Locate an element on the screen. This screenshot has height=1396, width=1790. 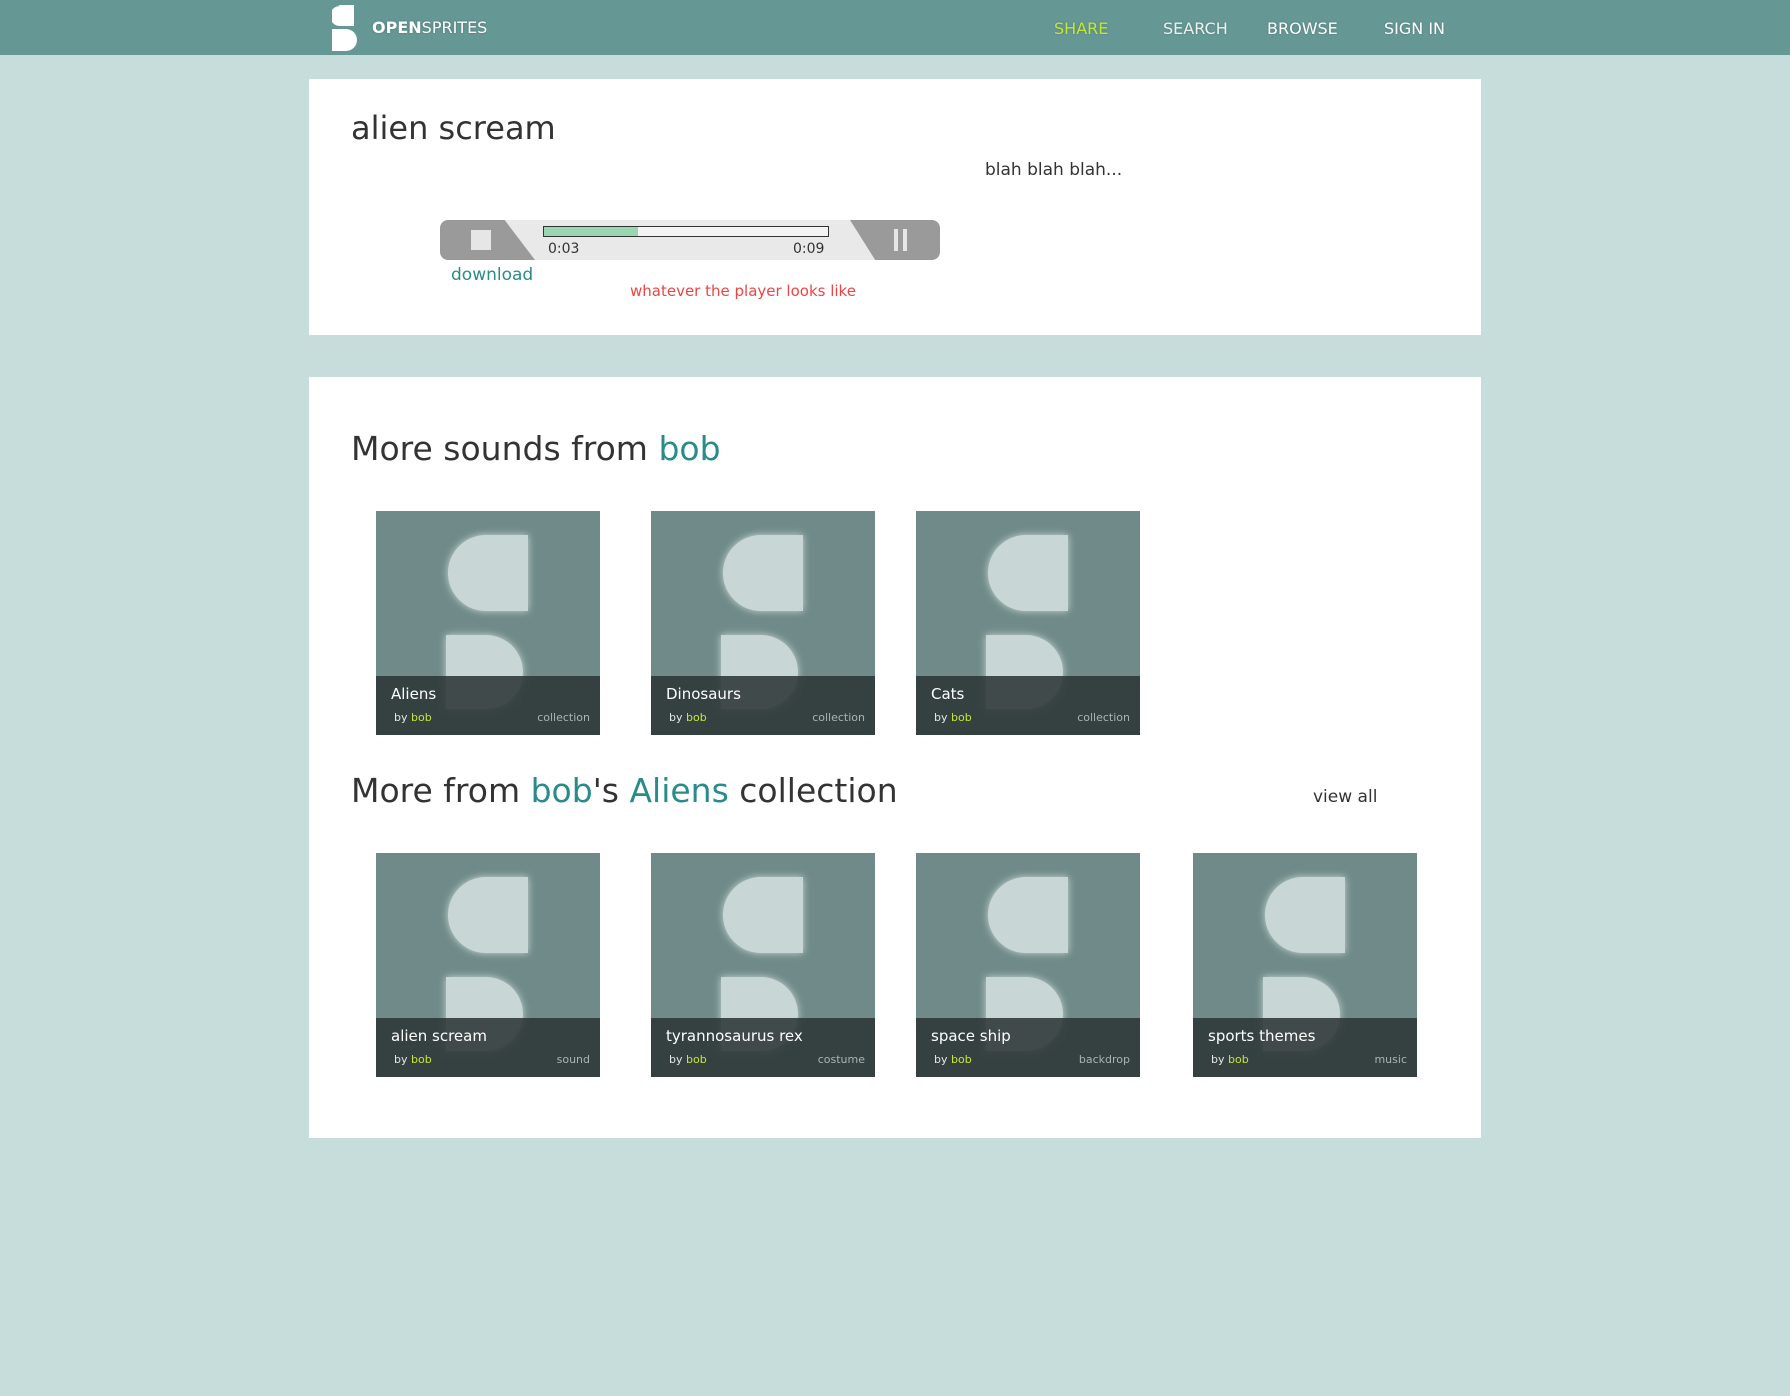
stop-icon is located at coordinates (481, 240).